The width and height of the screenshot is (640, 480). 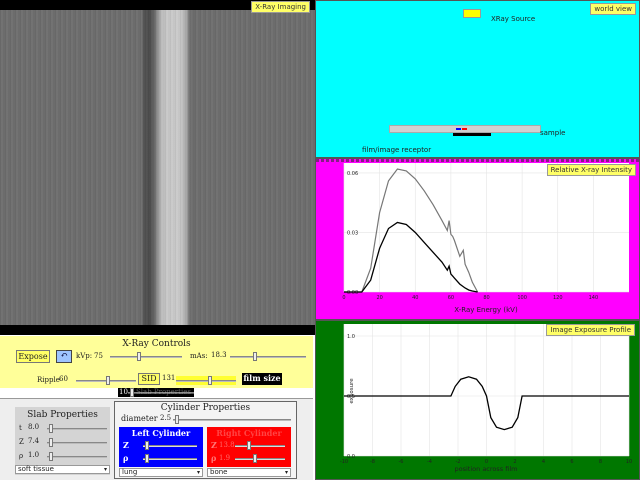 What do you see at coordinates (214, 458) in the screenshot?
I see `right-cyl-rho-label: ρ` at bounding box center [214, 458].